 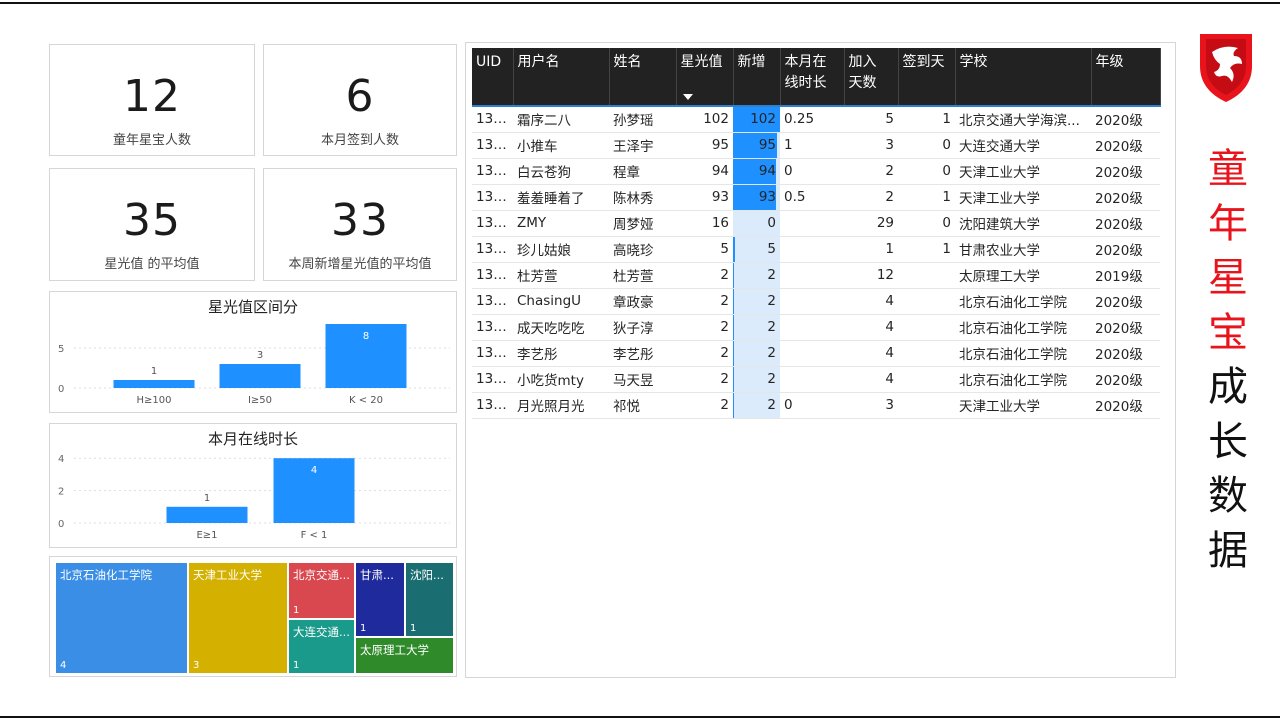 What do you see at coordinates (816, 379) in the screenshot?
I see `table-row: 1384 小吃货mty 马天昱 2 2 4 北京石油化工学院 2020级` at bounding box center [816, 379].